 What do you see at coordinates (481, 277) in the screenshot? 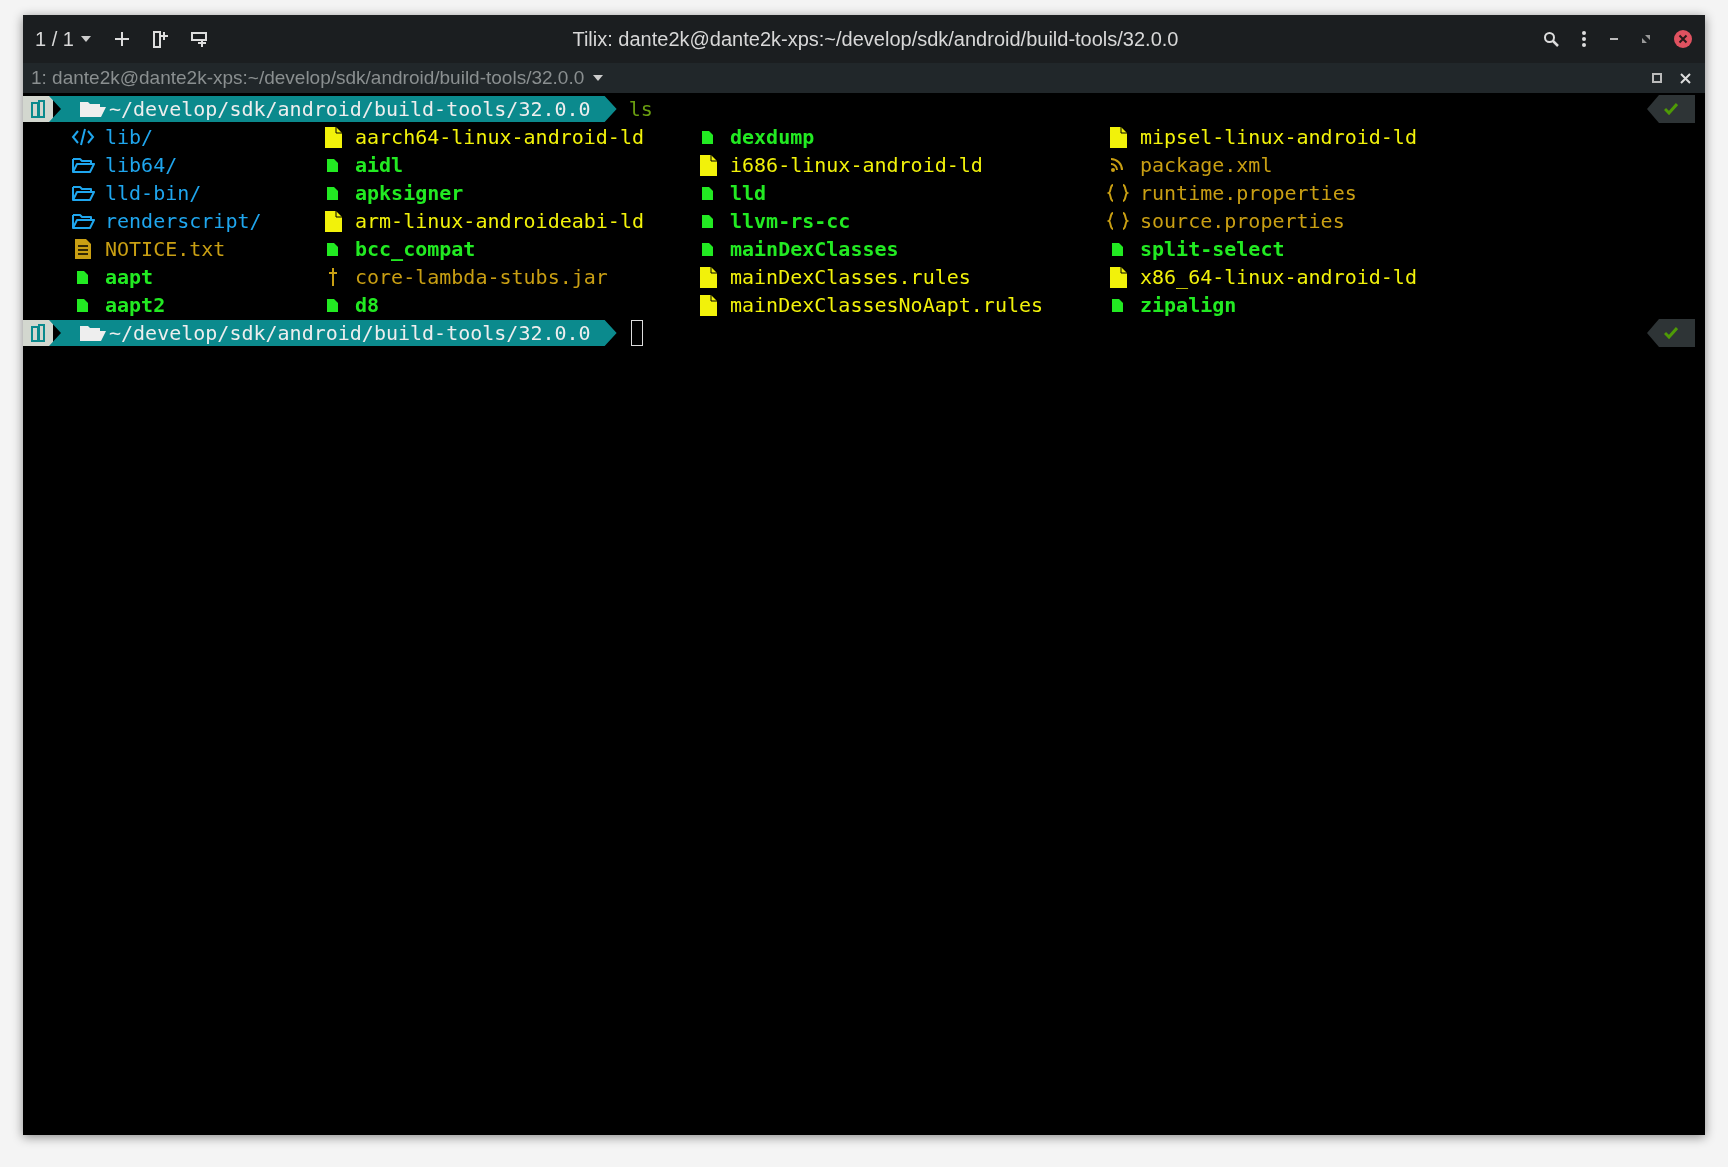
I see `file-name: core-lambda-stubs.jar` at bounding box center [481, 277].